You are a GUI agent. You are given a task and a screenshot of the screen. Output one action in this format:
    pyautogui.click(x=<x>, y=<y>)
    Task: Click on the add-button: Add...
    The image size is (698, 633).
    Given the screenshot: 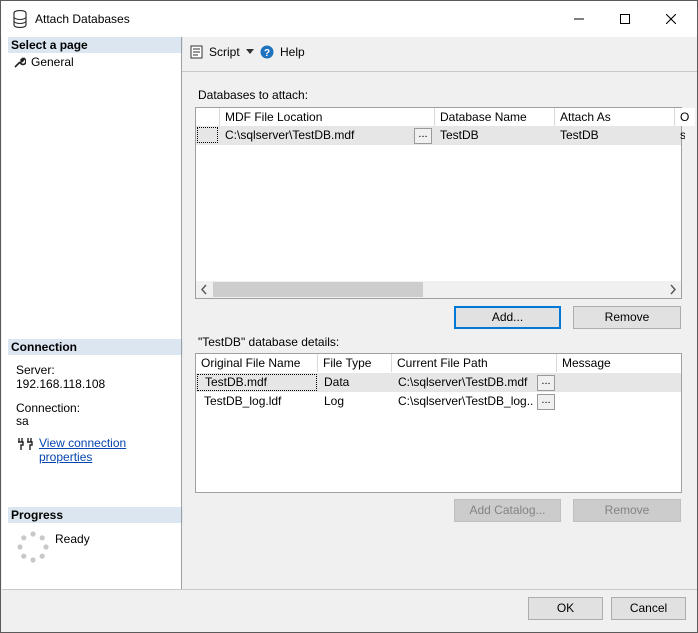 What is the action you would take?
    pyautogui.click(x=507, y=317)
    